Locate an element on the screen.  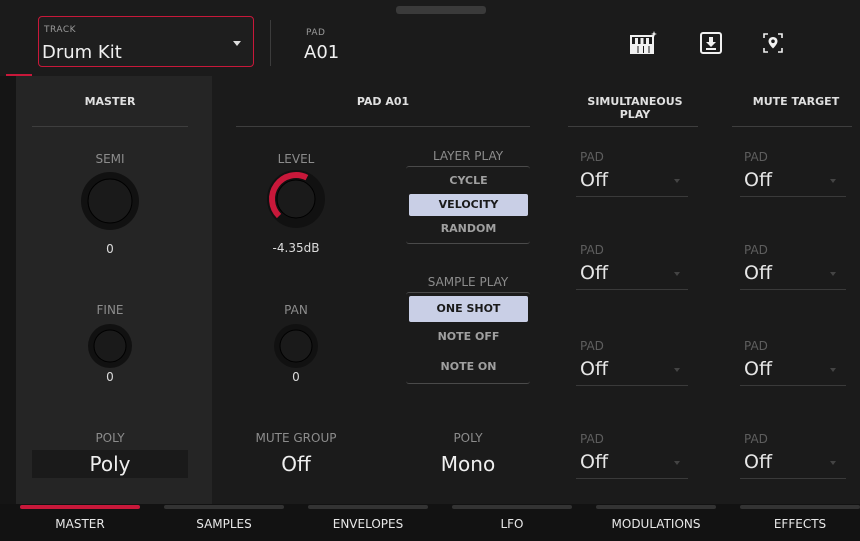
track-label: TRACK is located at coordinates (60, 30).